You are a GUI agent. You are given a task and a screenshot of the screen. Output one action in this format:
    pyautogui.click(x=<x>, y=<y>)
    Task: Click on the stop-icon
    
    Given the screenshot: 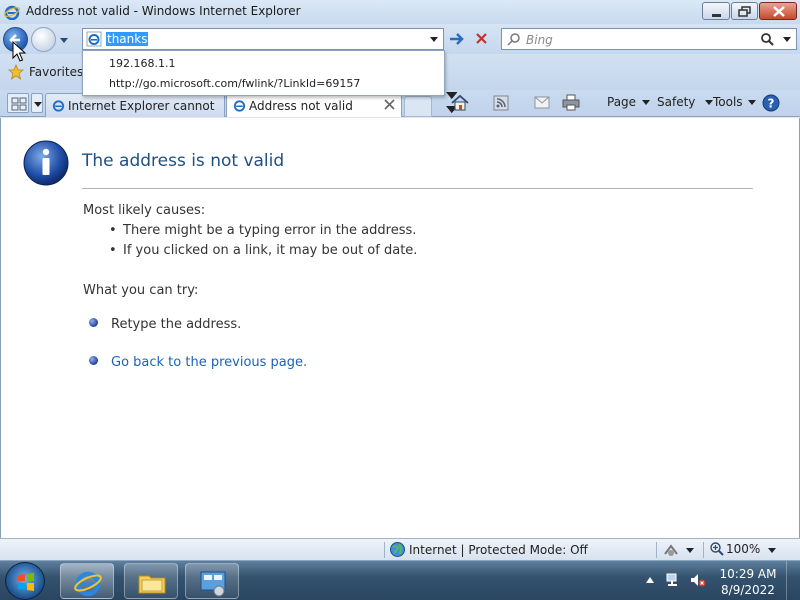 What is the action you would take?
    pyautogui.click(x=482, y=39)
    